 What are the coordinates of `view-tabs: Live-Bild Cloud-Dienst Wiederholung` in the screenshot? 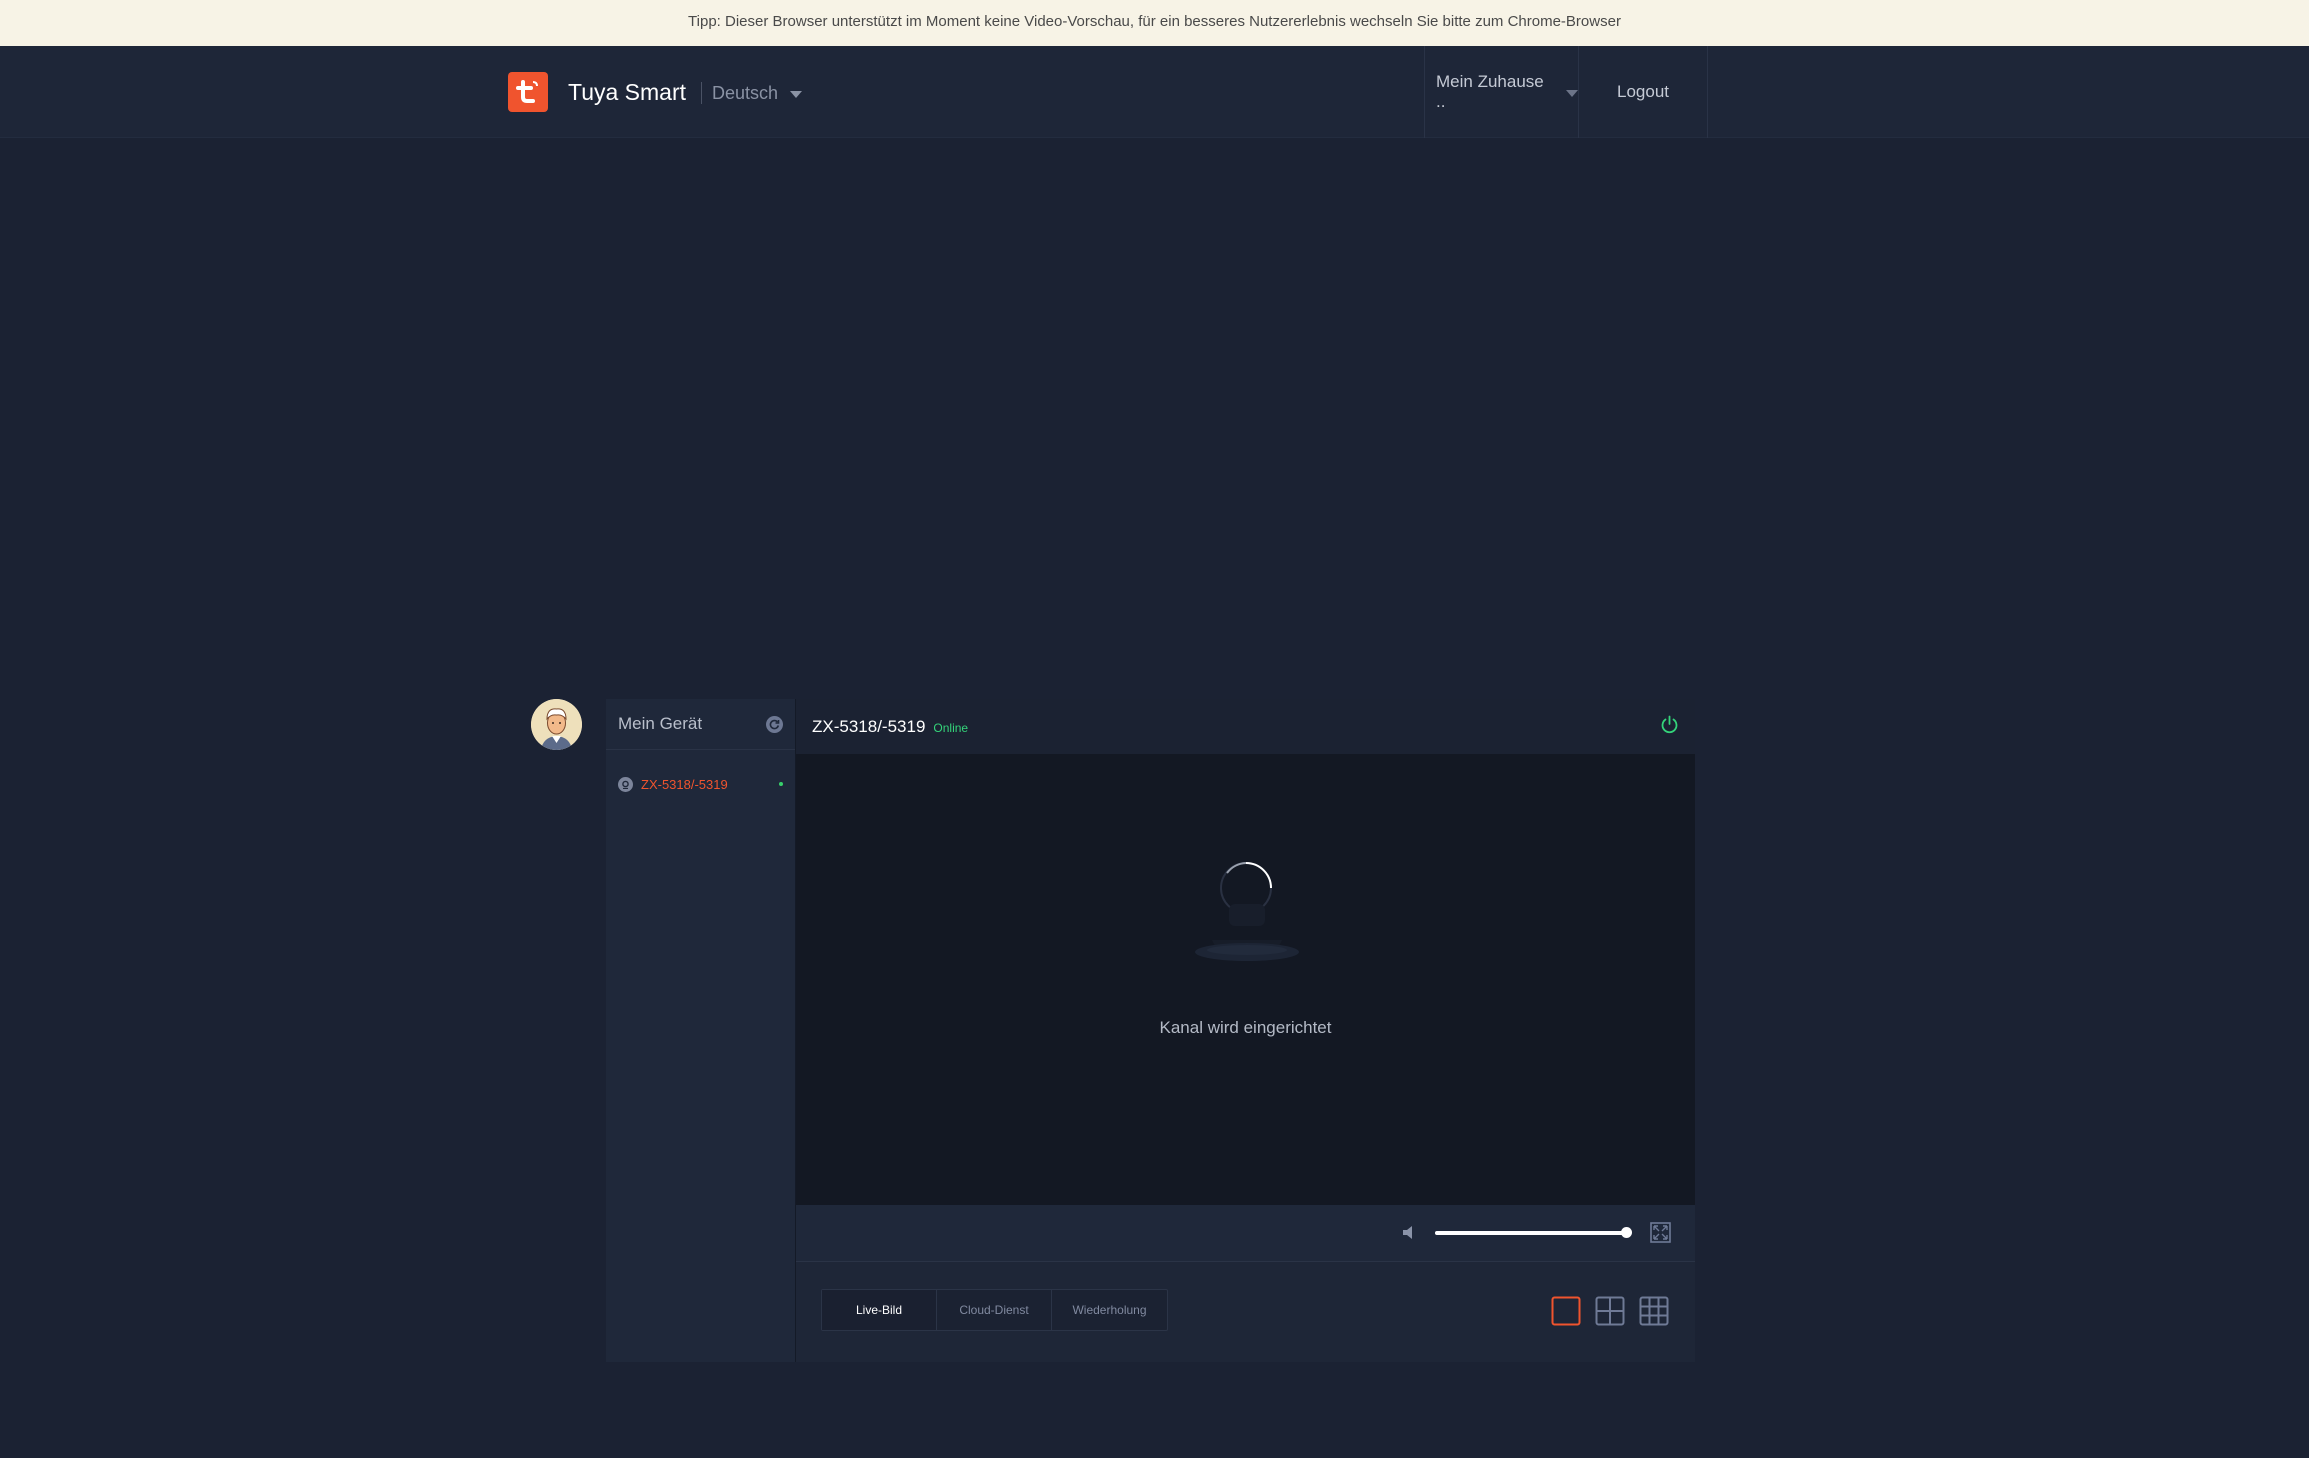 It's located at (994, 1310).